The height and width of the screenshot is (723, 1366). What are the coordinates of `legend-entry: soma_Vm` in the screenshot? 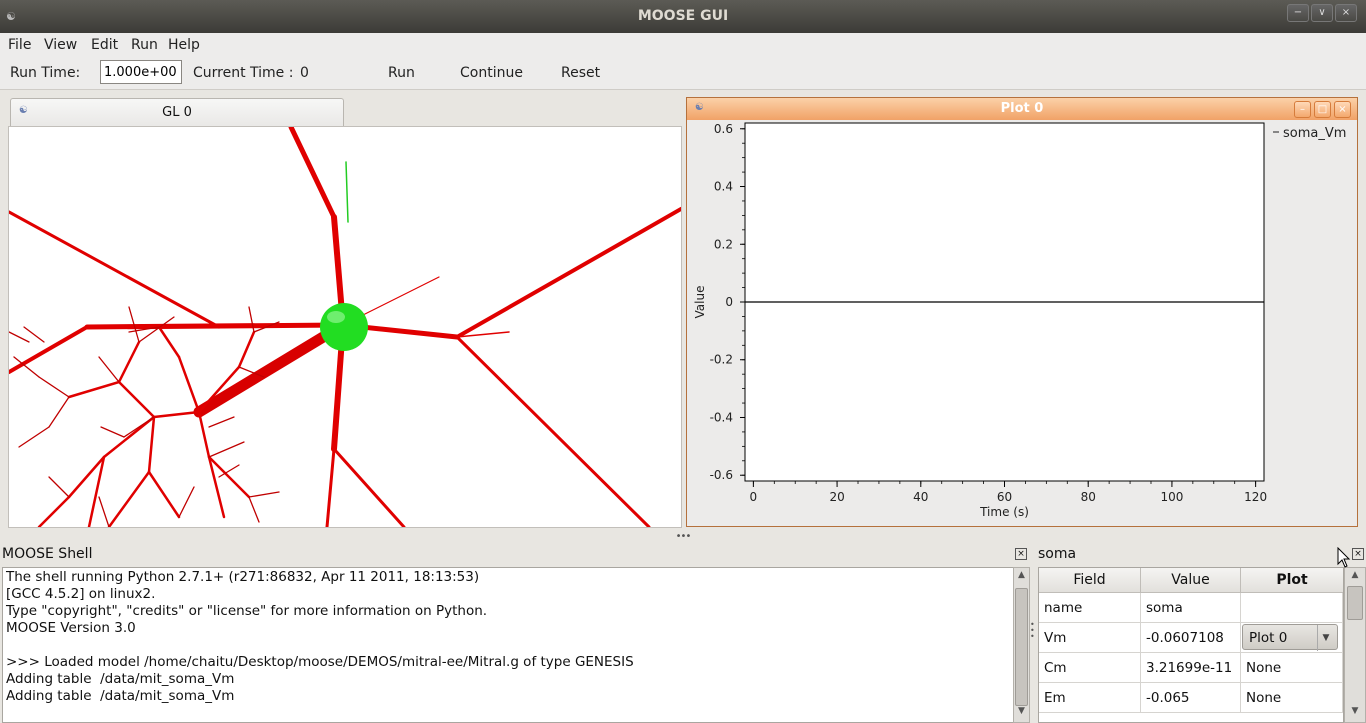 It's located at (1314, 133).